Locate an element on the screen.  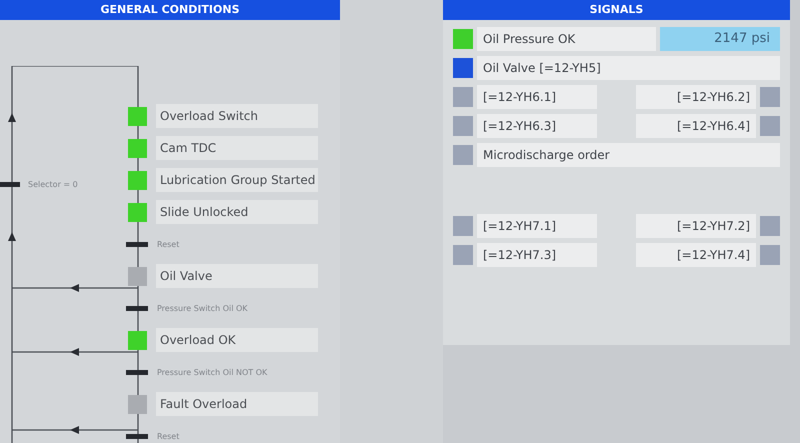
signal-label: Oil Pressure OK is located at coordinates (566, 39).